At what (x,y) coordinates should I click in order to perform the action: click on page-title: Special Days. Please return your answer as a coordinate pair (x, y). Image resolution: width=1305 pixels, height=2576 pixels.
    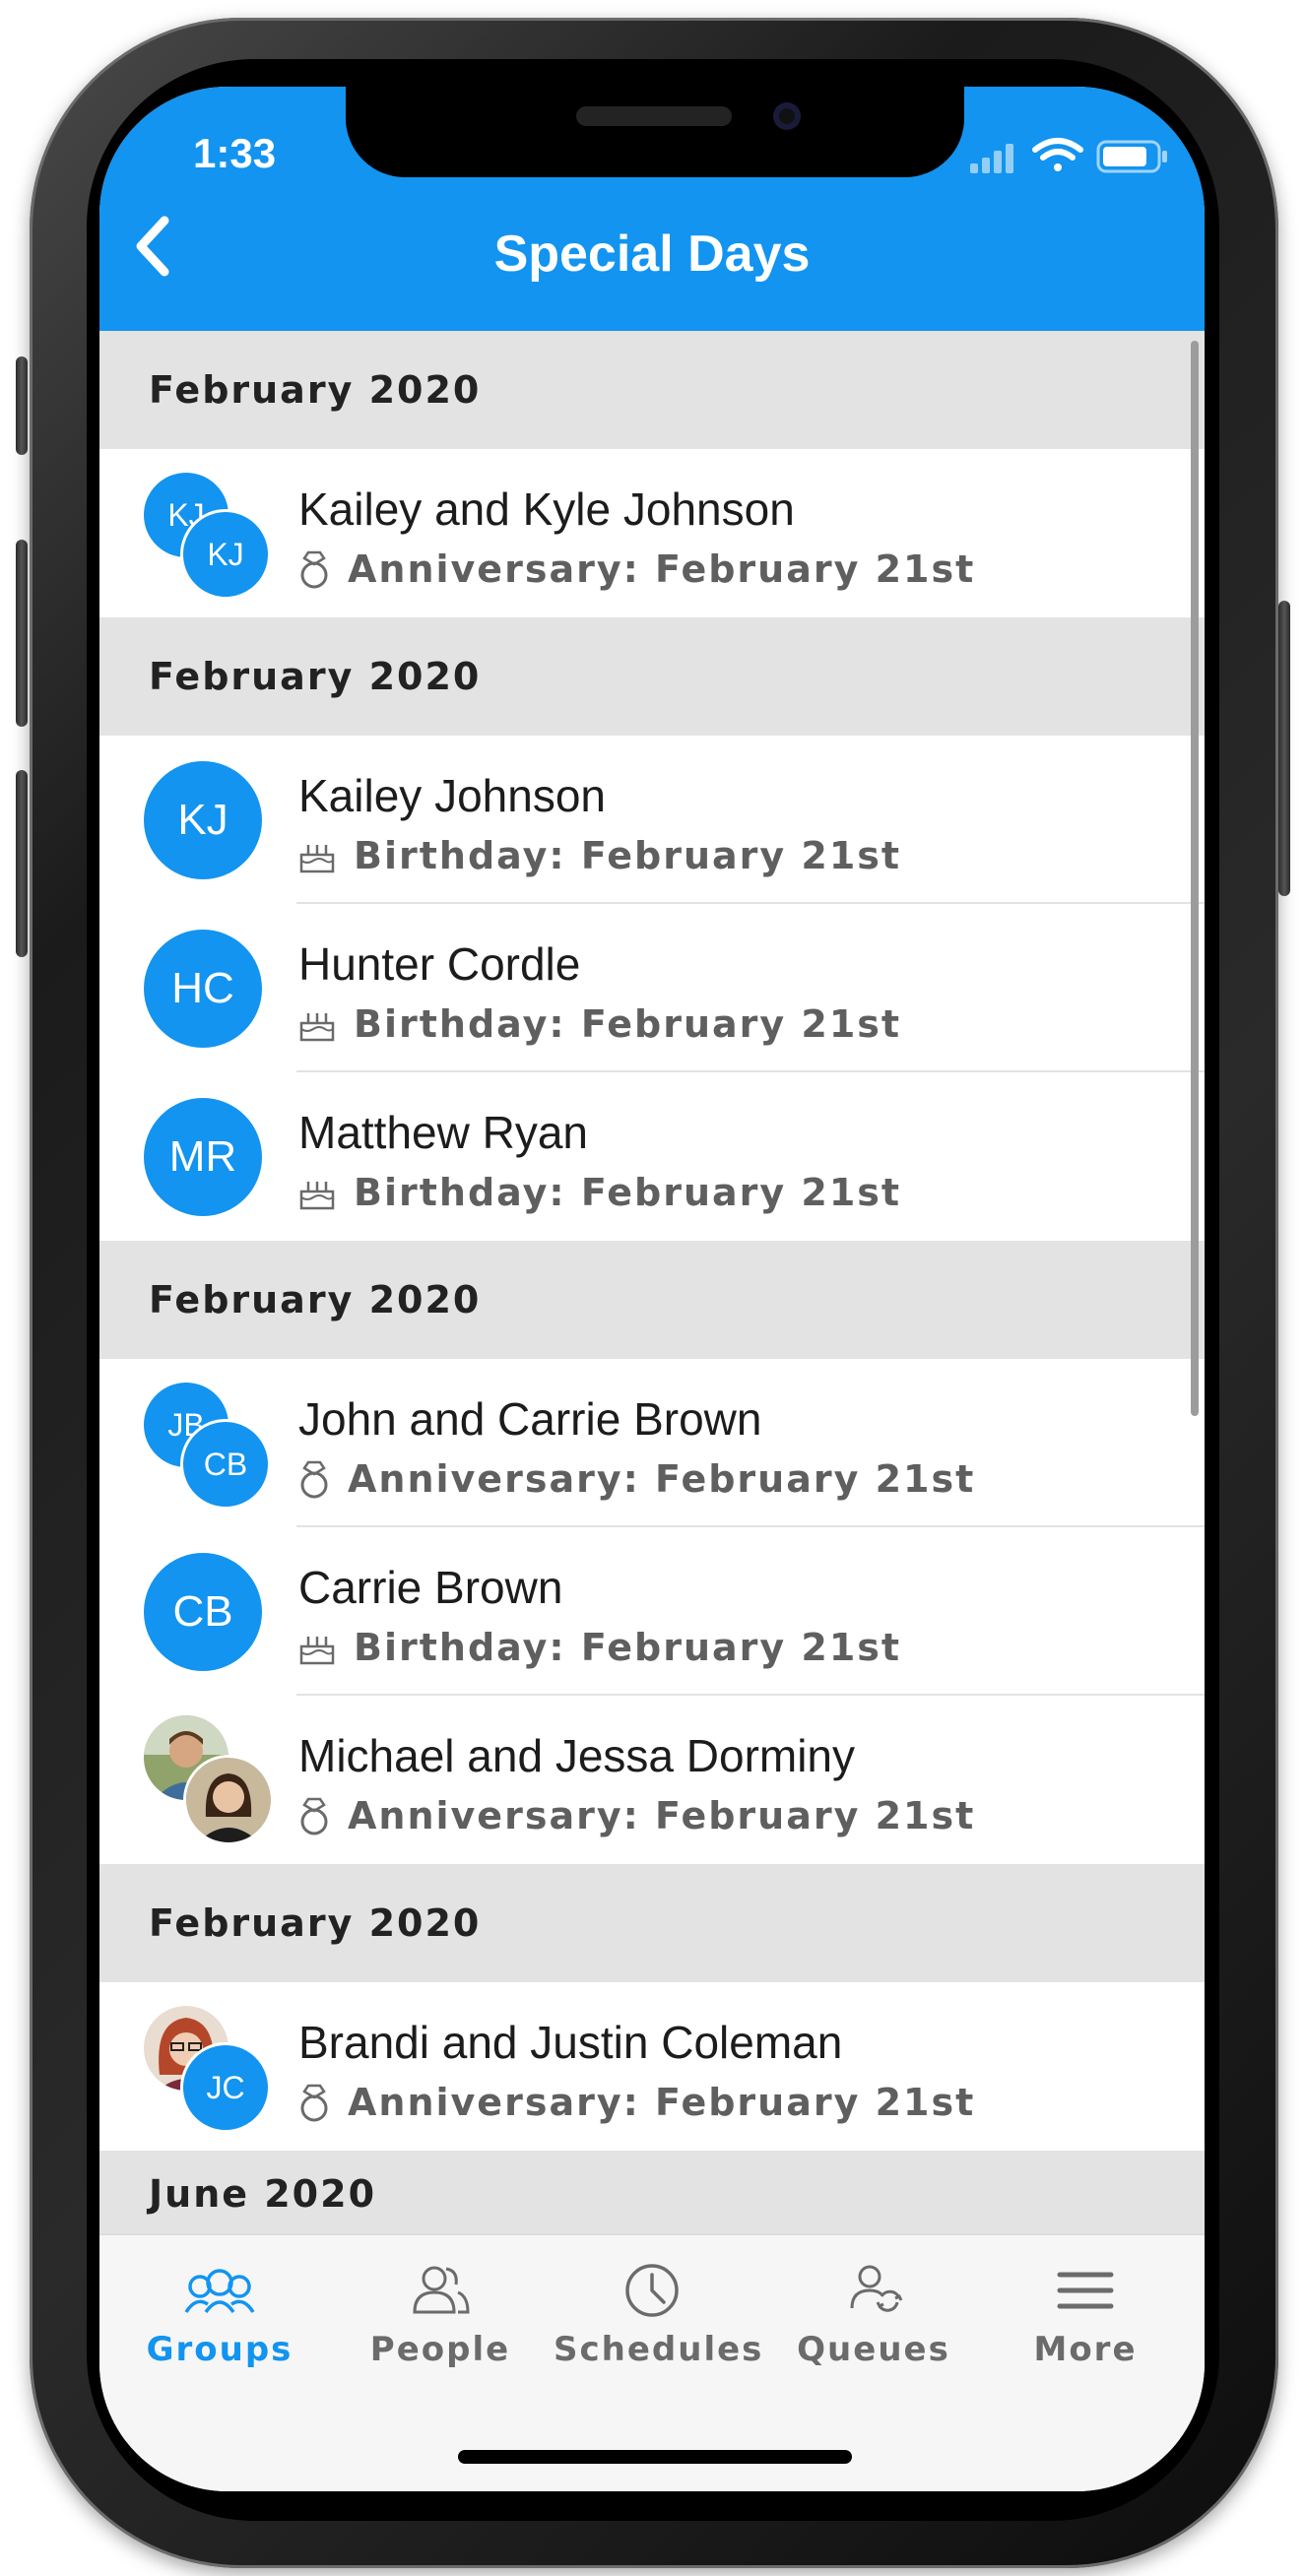
    Looking at the image, I should click on (652, 254).